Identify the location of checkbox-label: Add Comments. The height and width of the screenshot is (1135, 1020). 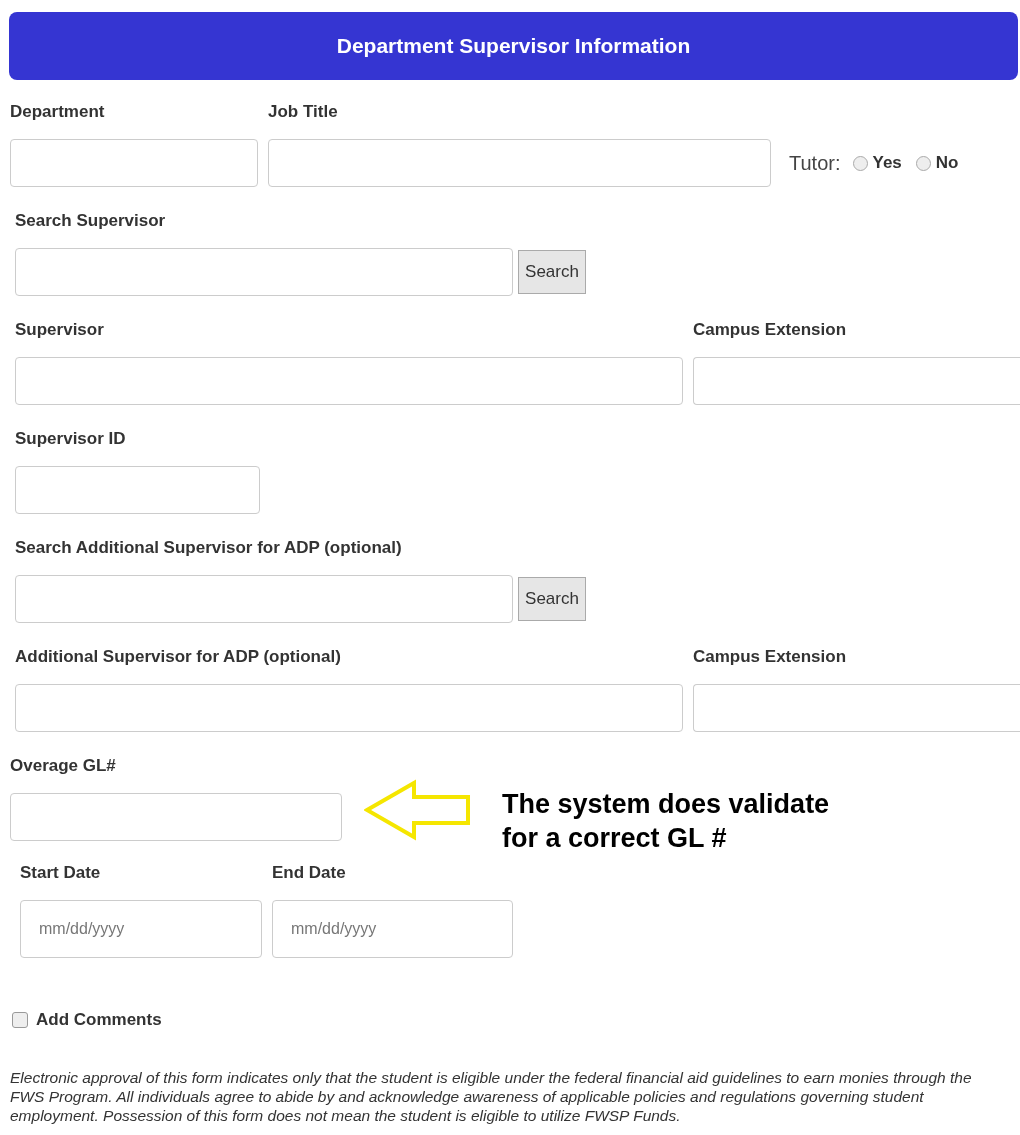
(99, 1020).